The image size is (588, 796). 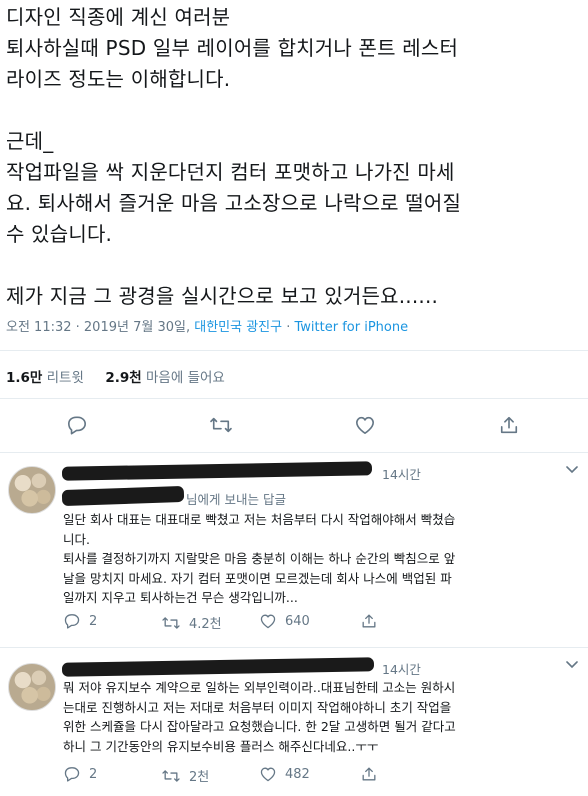 What do you see at coordinates (24, 378) in the screenshot?
I see `retweet-count: 1.6만` at bounding box center [24, 378].